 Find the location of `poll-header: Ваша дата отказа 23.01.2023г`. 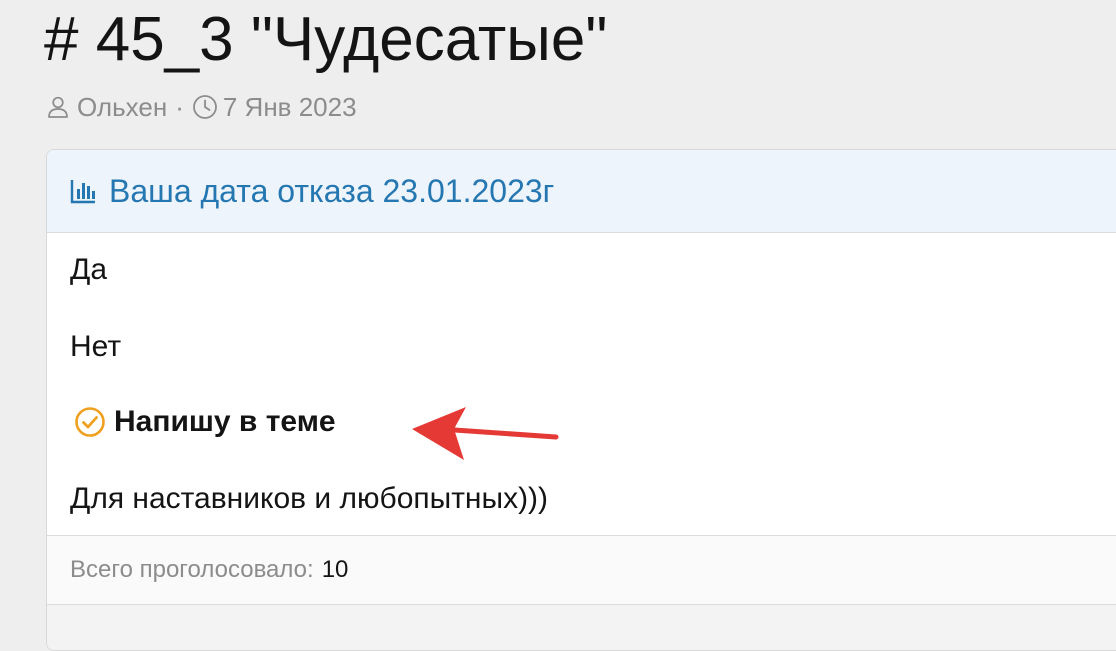

poll-header: Ваша дата отказа 23.01.2023г is located at coordinates (581, 191).